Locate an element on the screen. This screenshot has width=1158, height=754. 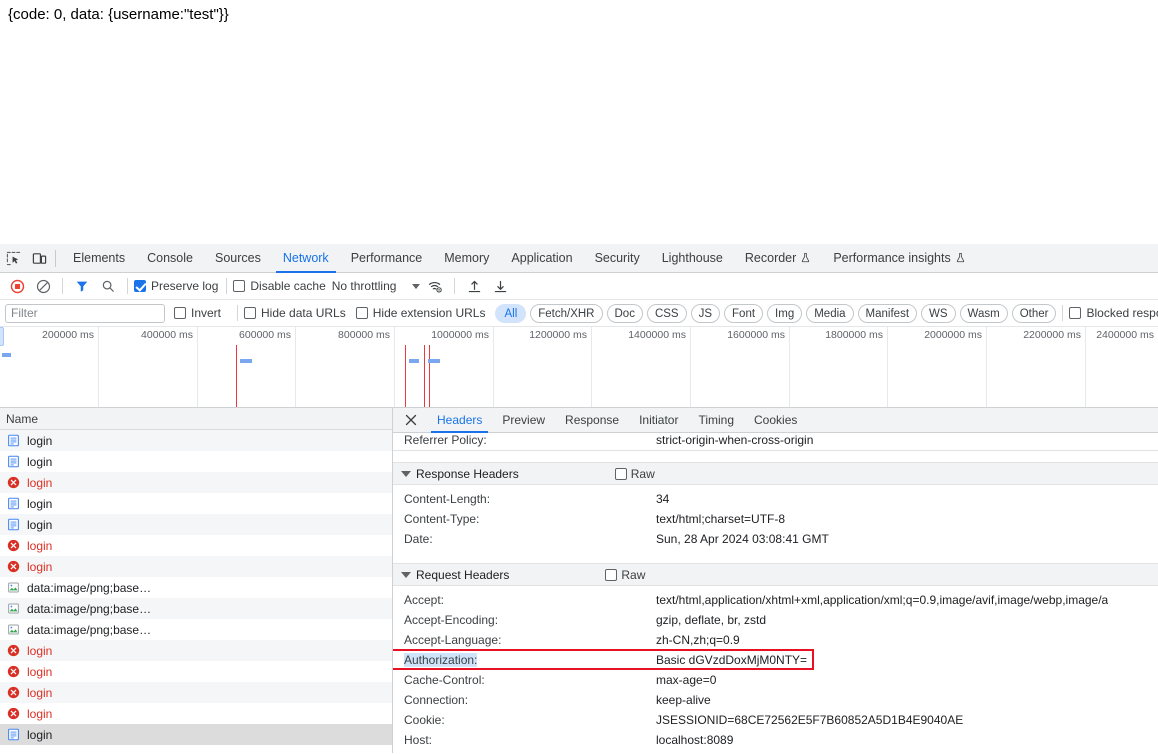
hide-data-urls-box is located at coordinates (250, 313).